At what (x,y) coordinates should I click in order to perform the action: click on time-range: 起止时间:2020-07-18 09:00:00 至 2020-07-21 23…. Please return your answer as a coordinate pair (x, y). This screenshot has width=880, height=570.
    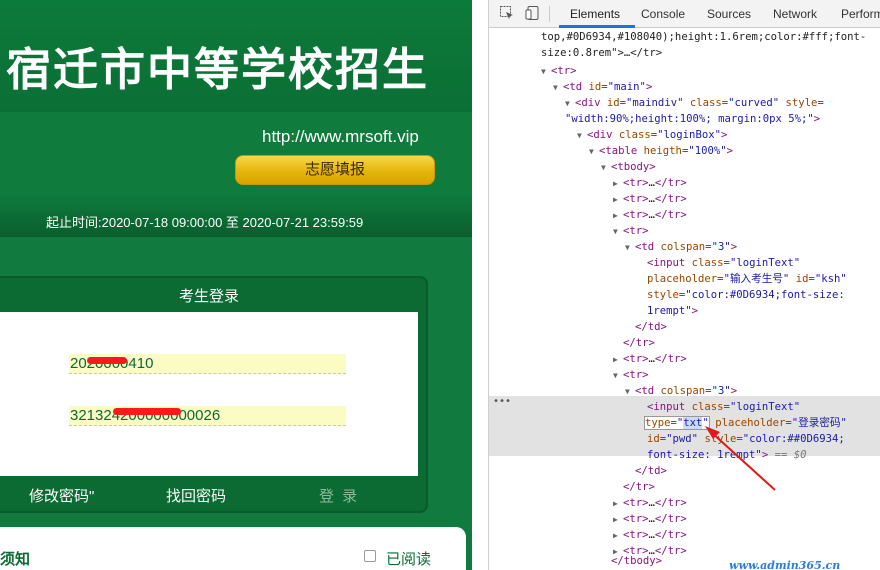
    Looking at the image, I should click on (205, 222).